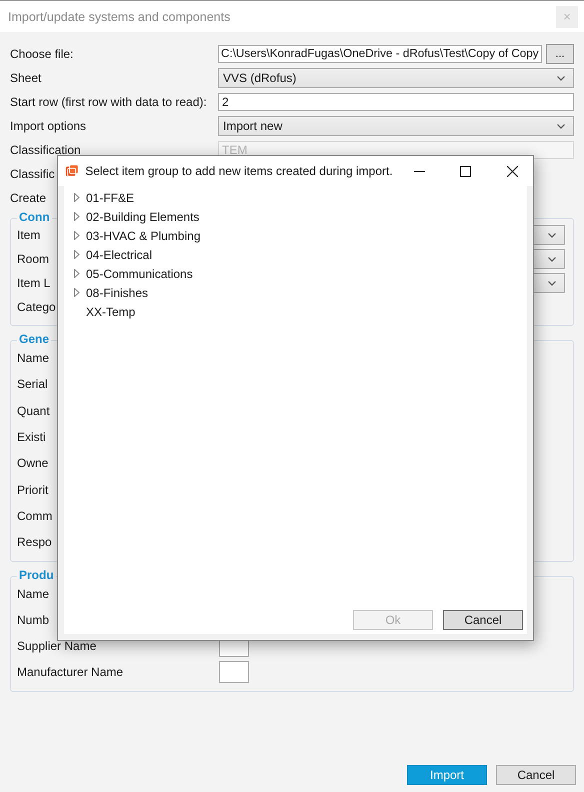  What do you see at coordinates (48, 126) in the screenshot?
I see `field-label: Import options` at bounding box center [48, 126].